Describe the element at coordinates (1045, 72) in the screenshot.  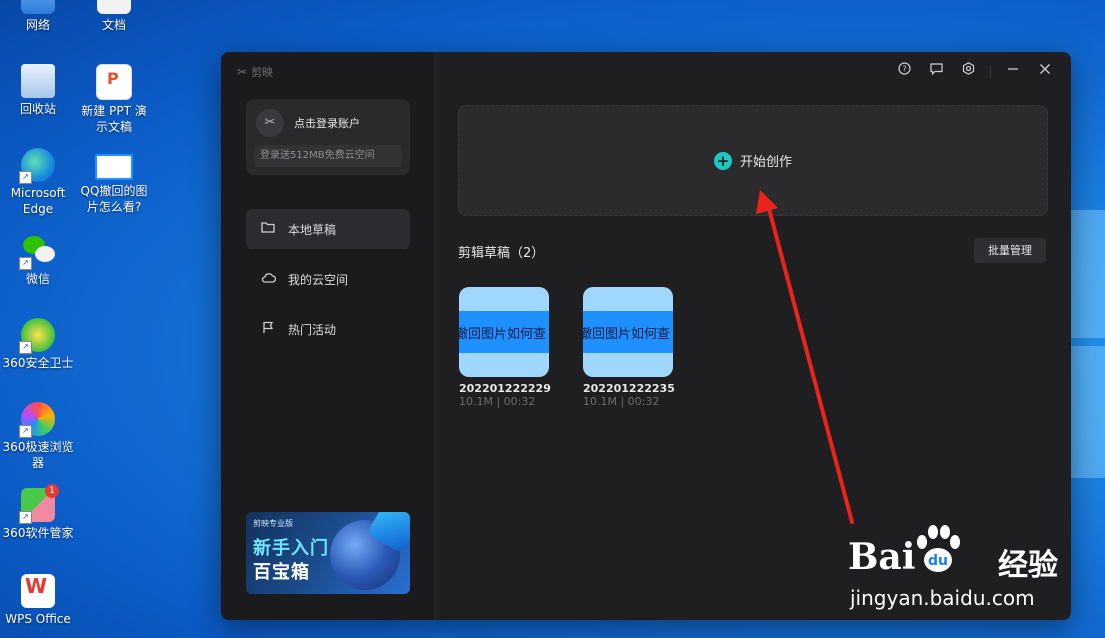
I see `close-icon` at that location.